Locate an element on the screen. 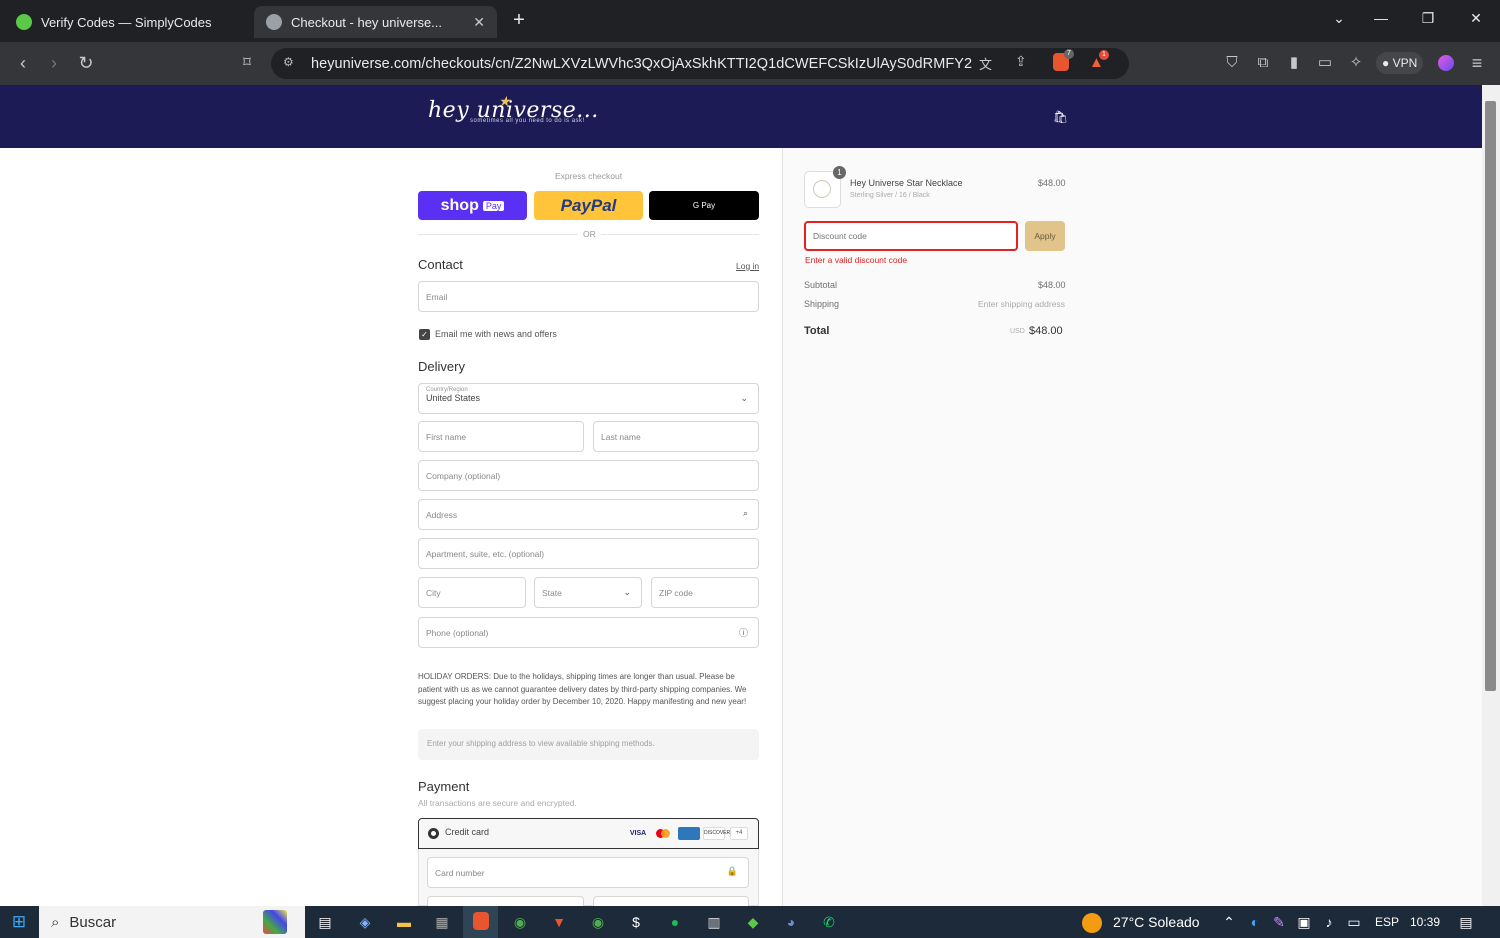  country-select: Country/Region United States ⌄ is located at coordinates (588, 398).